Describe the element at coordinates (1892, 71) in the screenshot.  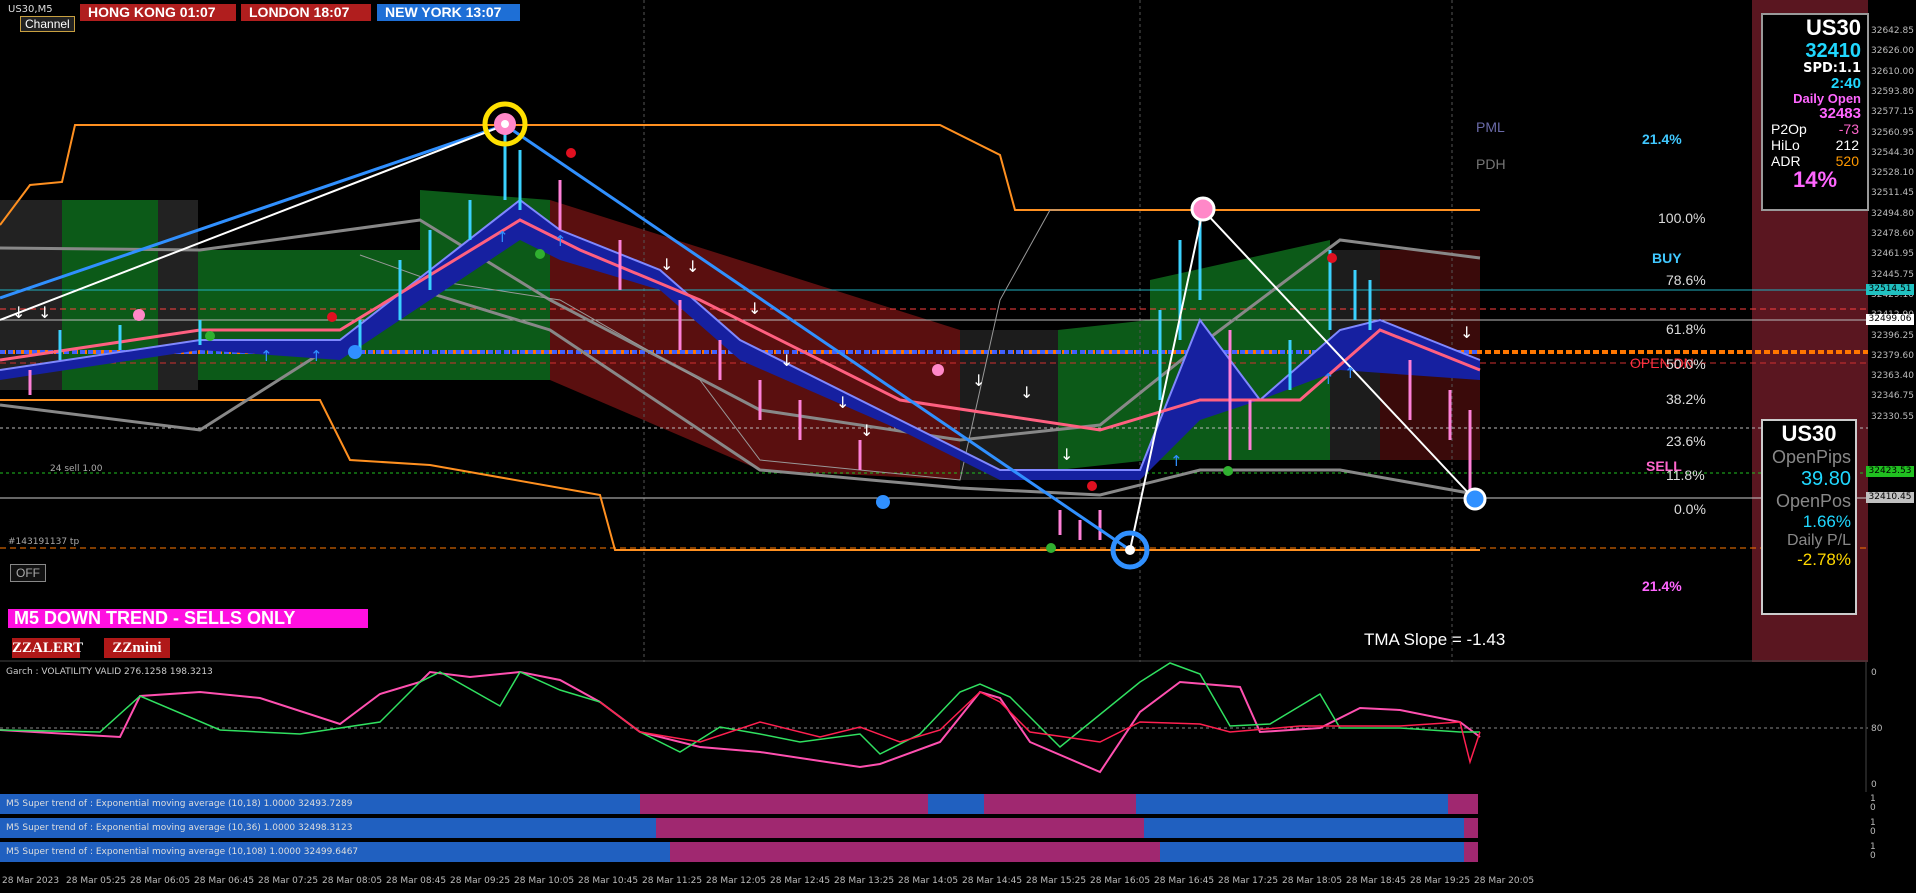
I see `price-axis-label: 32610.00` at that location.